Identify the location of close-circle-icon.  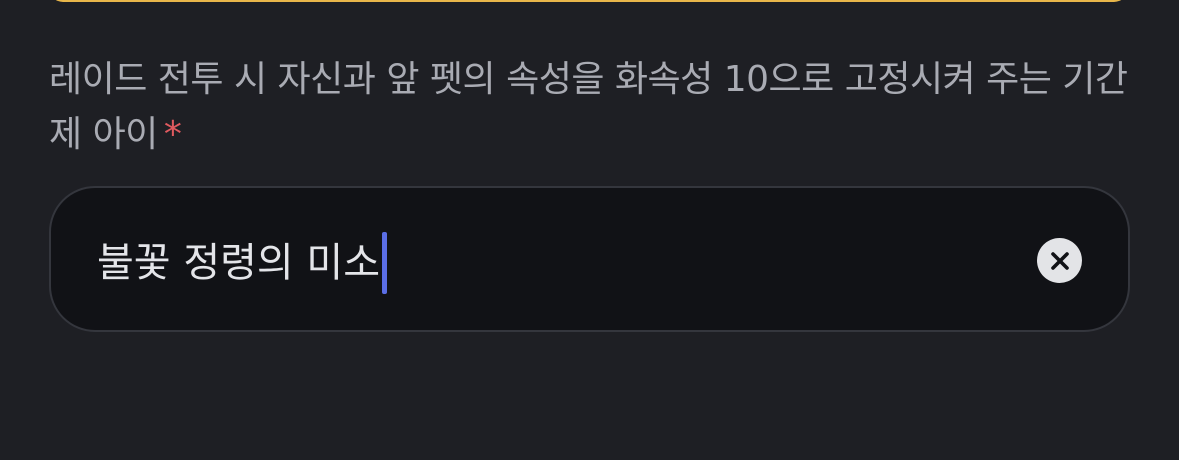
(1060, 261).